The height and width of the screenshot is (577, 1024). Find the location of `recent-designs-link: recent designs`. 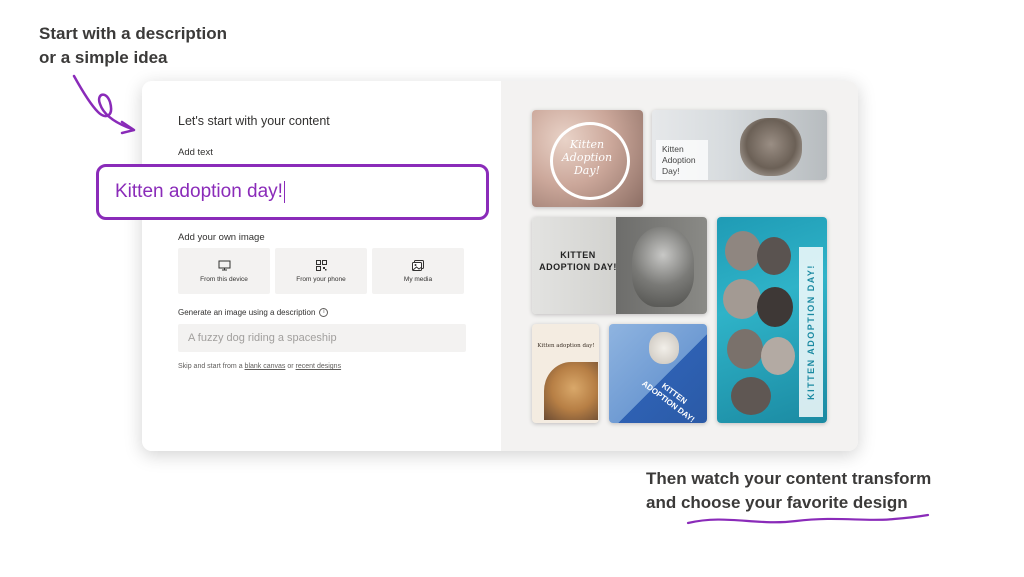

recent-designs-link: recent designs is located at coordinates (319, 366).